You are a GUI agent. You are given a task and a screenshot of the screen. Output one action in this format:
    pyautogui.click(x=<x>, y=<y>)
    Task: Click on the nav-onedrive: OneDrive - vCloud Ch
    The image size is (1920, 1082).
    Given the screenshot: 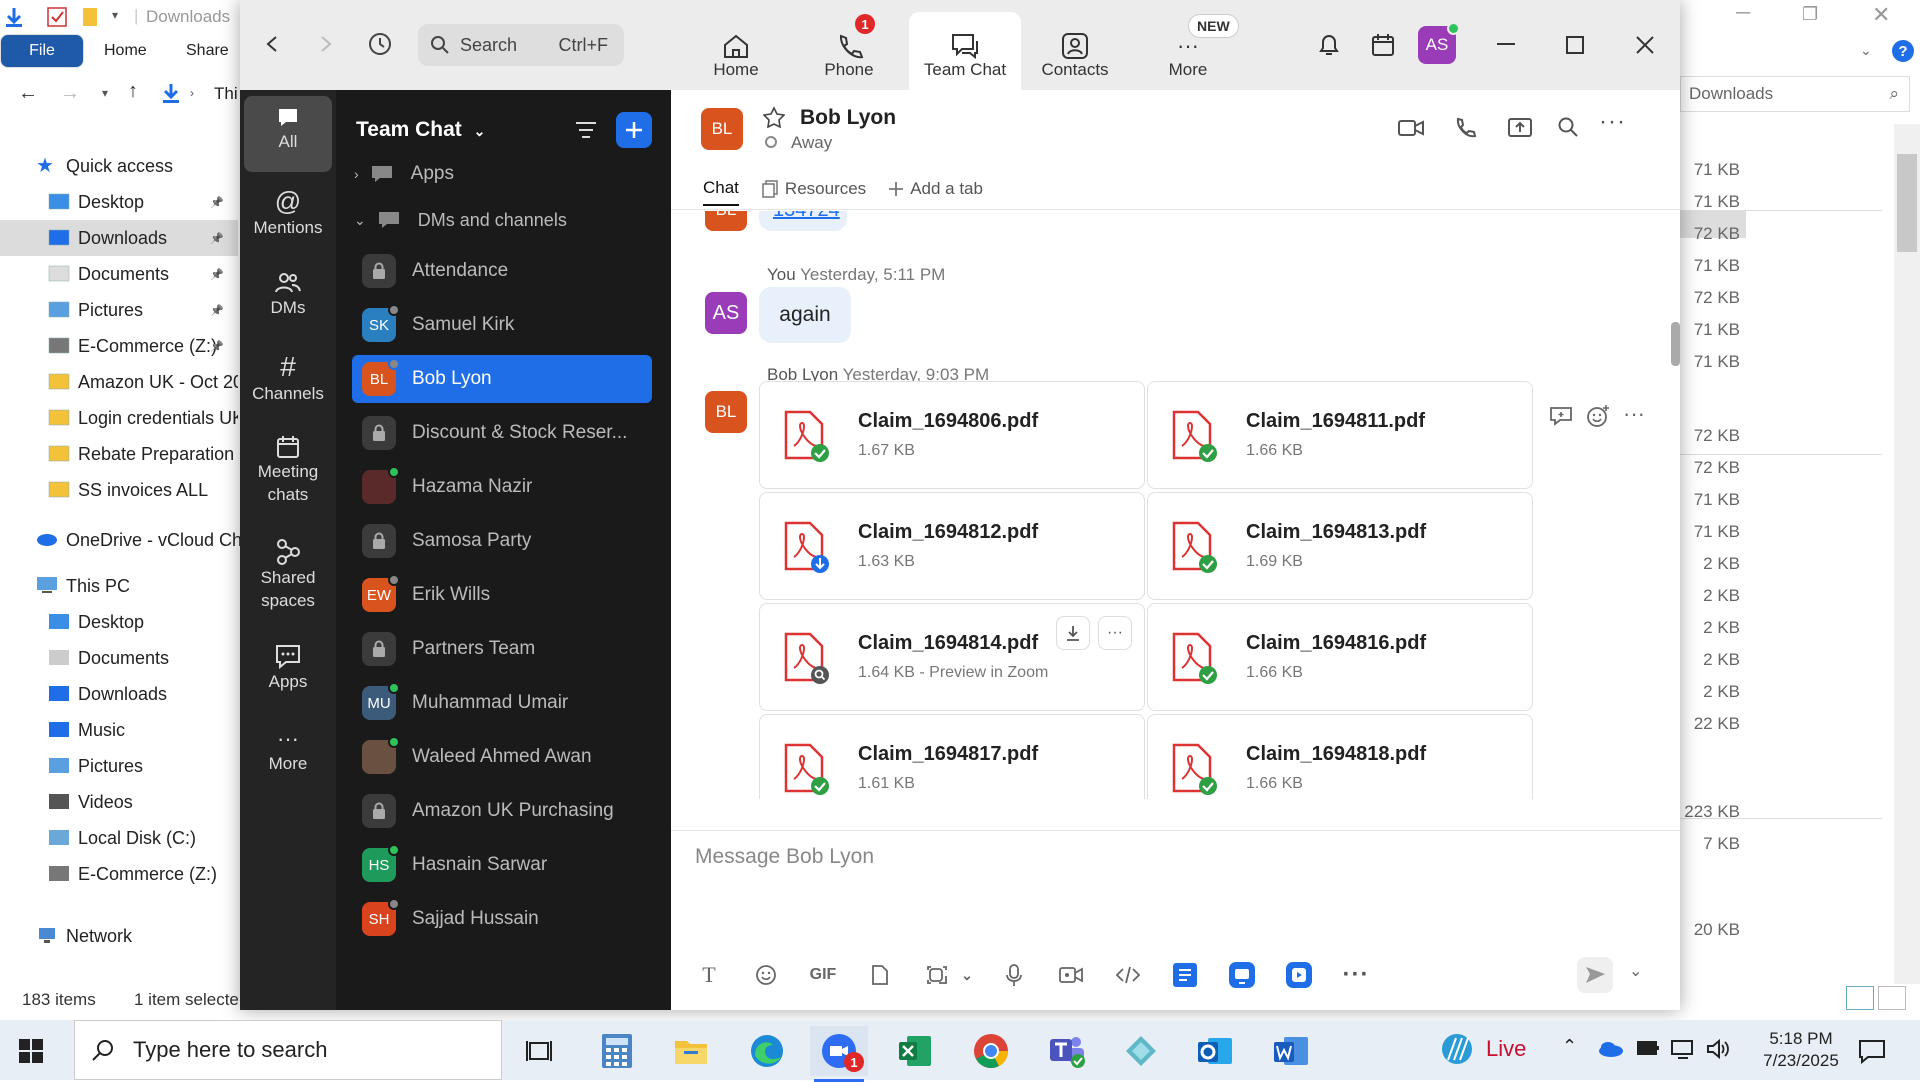 What is the action you would take?
    pyautogui.click(x=139, y=540)
    